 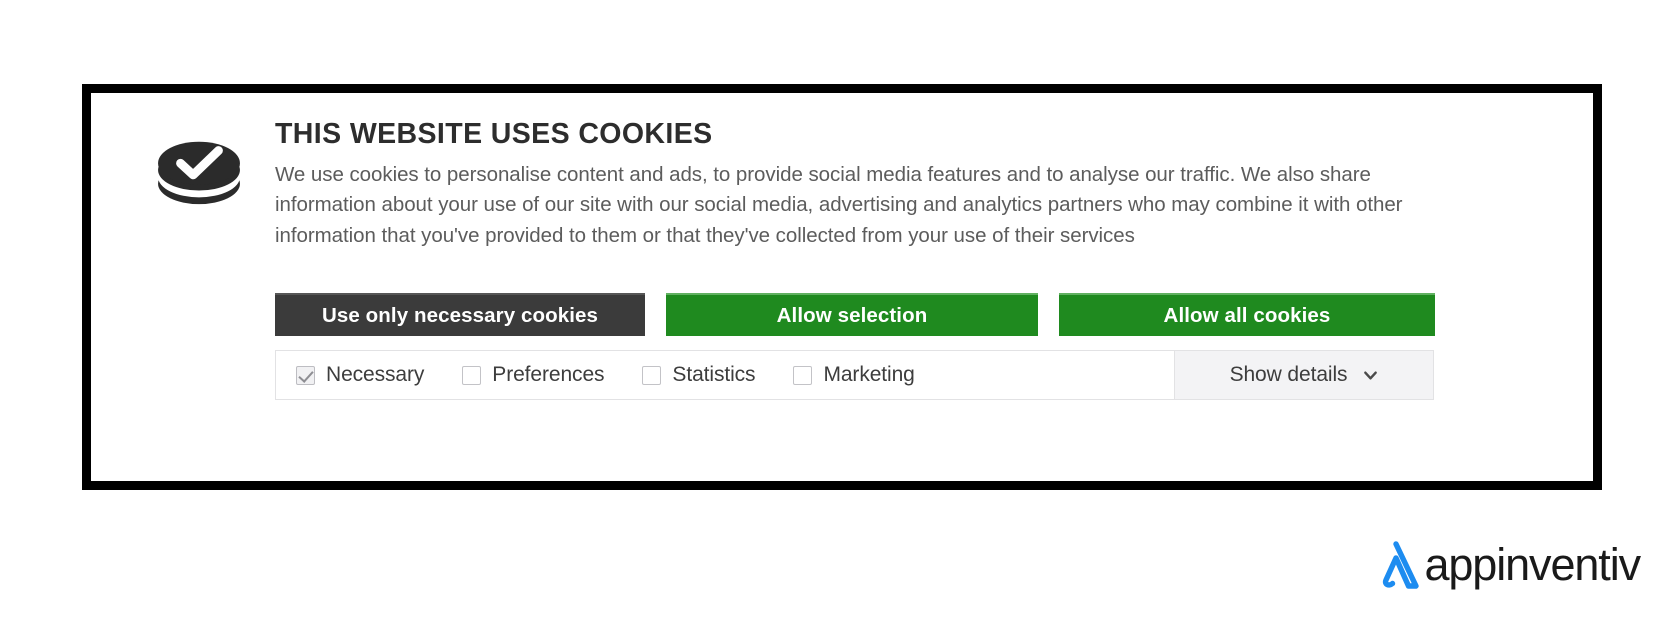 I want to click on cookie-category-label: Necessary, so click(x=375, y=375).